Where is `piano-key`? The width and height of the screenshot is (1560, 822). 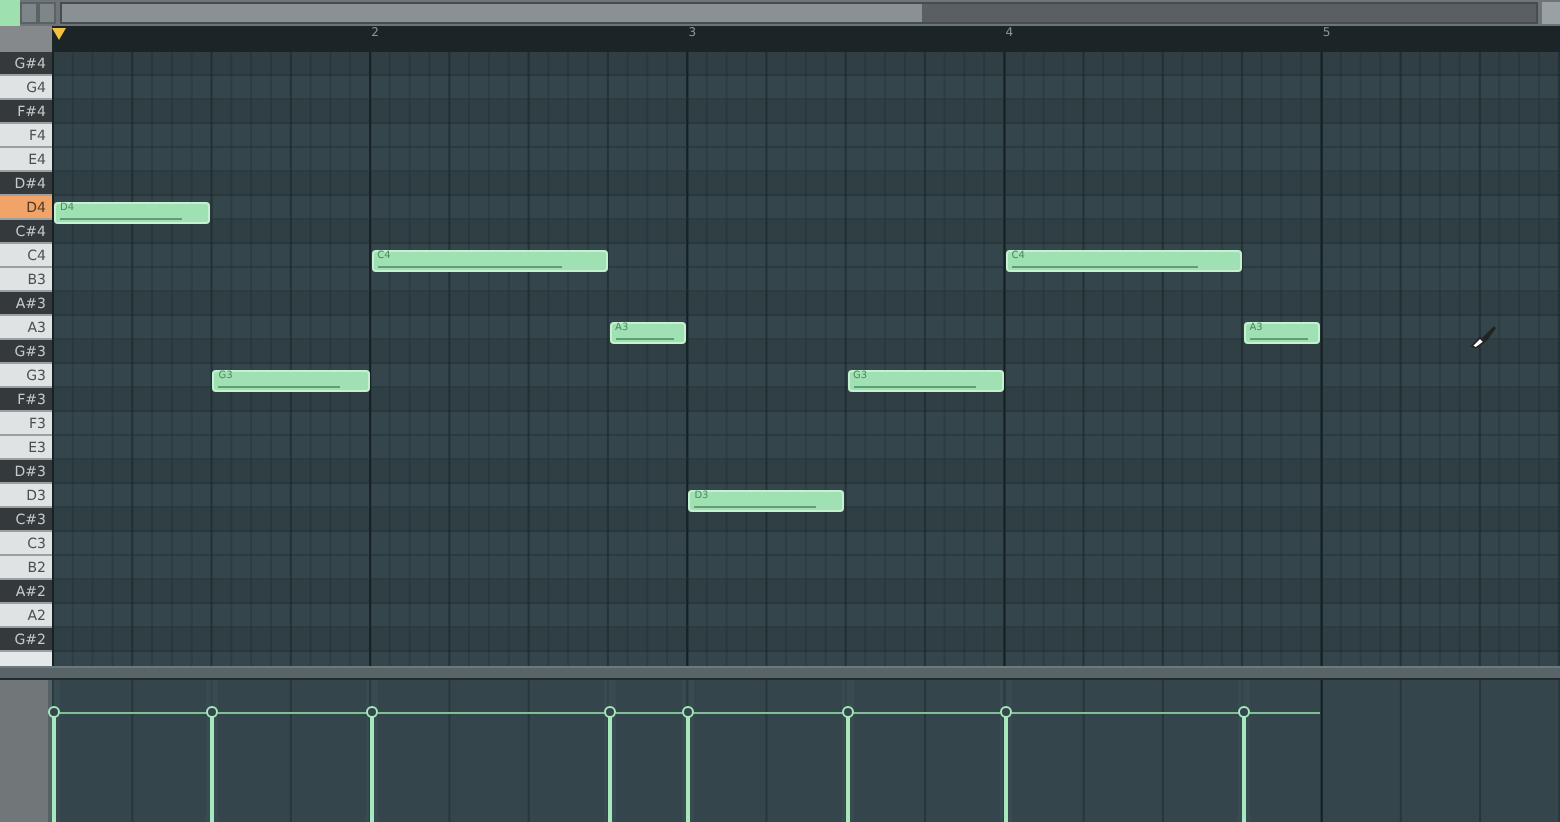
piano-key is located at coordinates (26, 659).